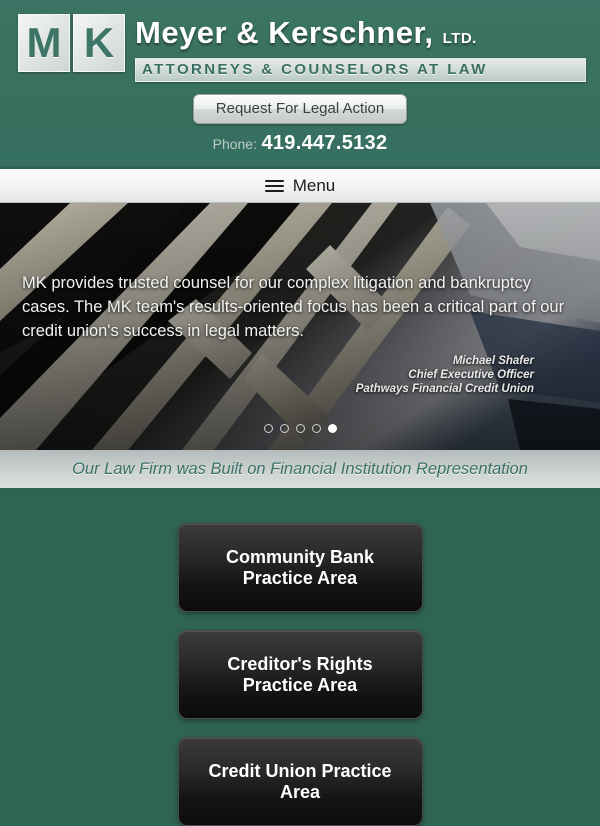 Image resolution: width=600 pixels, height=826 pixels. I want to click on slider-dots, so click(300, 428).